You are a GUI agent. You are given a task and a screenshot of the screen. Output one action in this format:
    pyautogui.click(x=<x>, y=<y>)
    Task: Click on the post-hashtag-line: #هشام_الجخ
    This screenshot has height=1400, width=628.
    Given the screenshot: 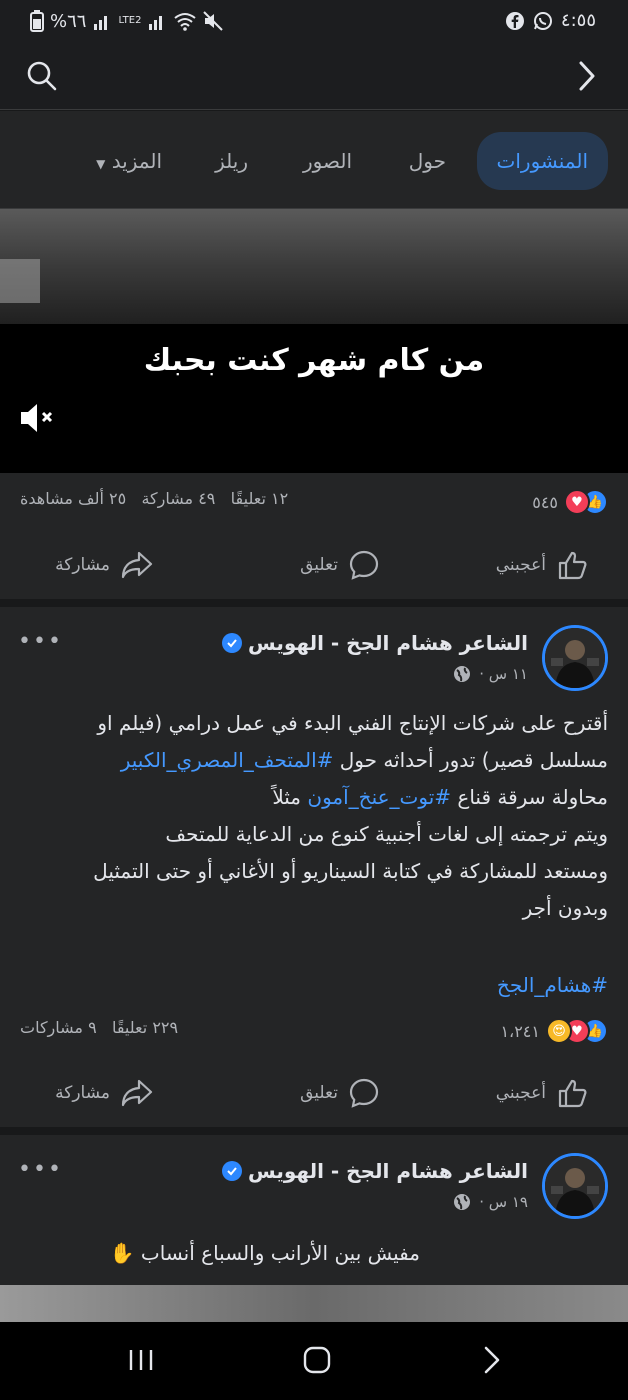 What is the action you would take?
    pyautogui.click(x=313, y=985)
    